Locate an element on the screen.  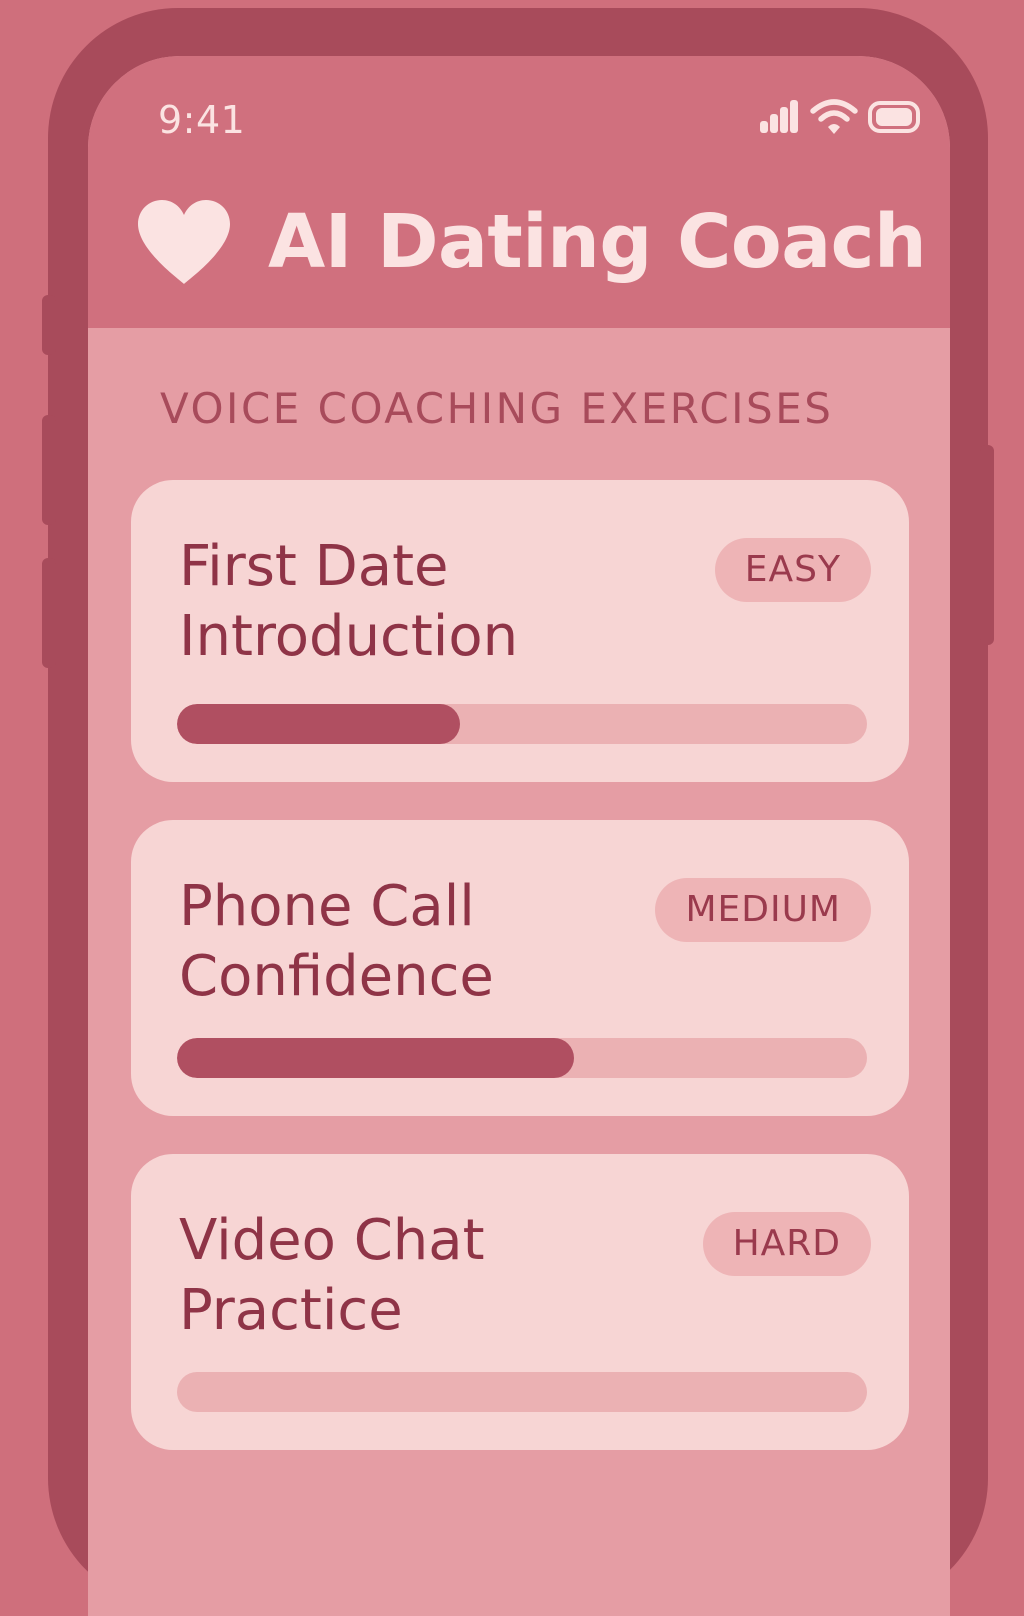
exercise-title: Phone Call Confidence is located at coordinates (336, 941).